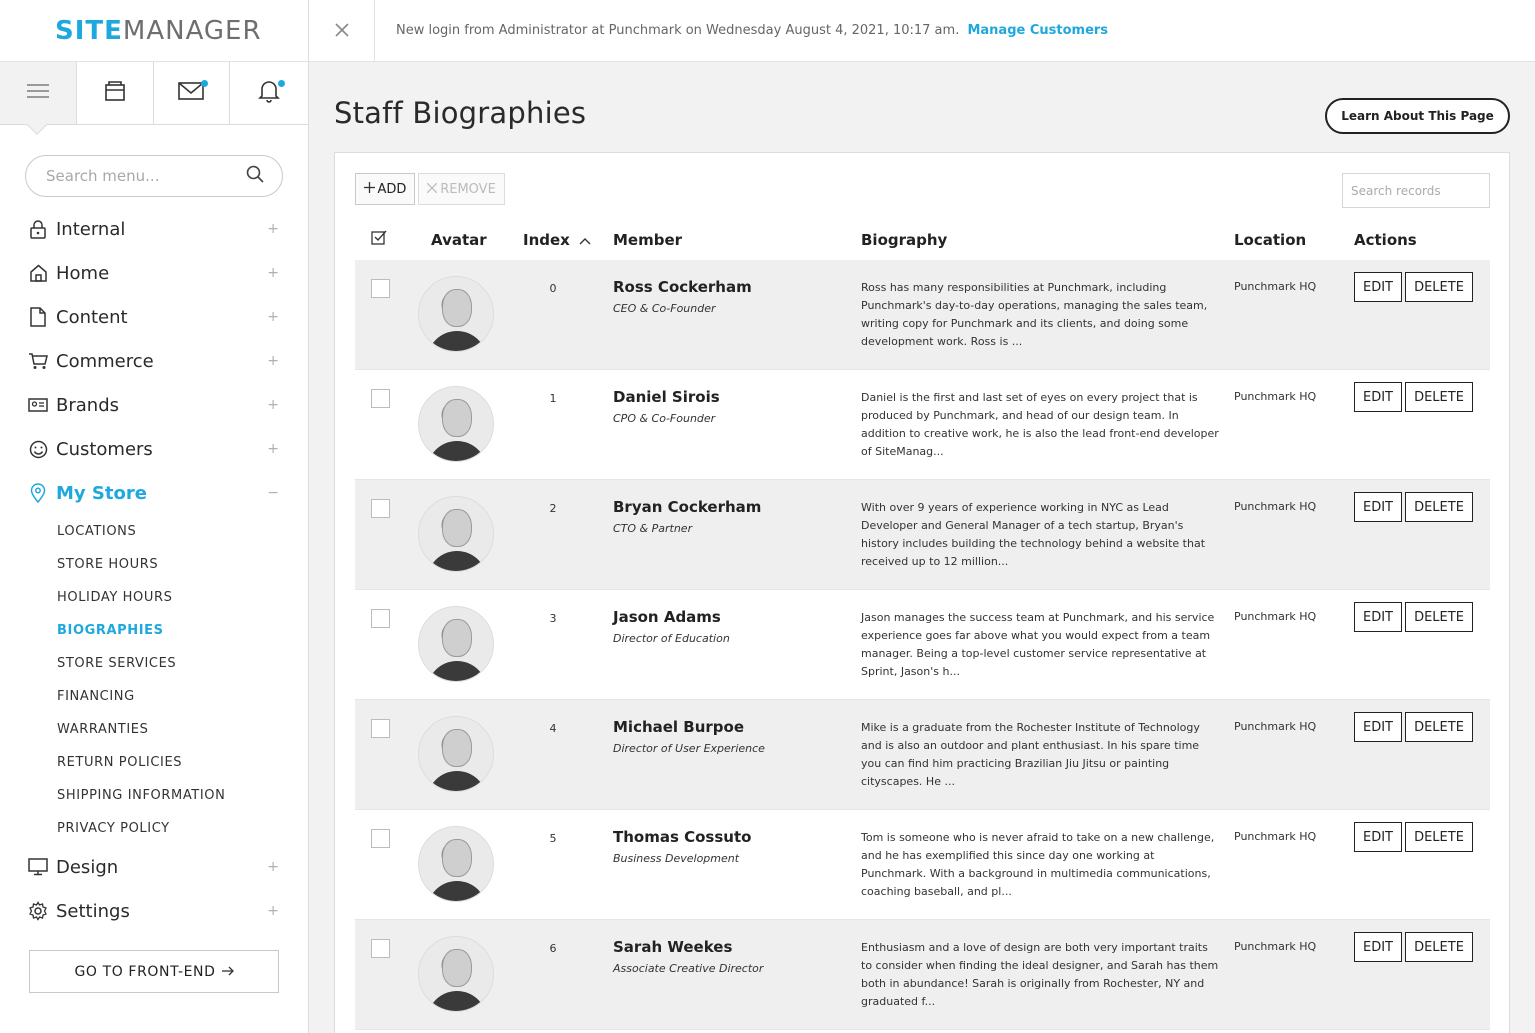 The image size is (1535, 1033). Describe the element at coordinates (38, 405) in the screenshot. I see `id-card-icon` at that location.